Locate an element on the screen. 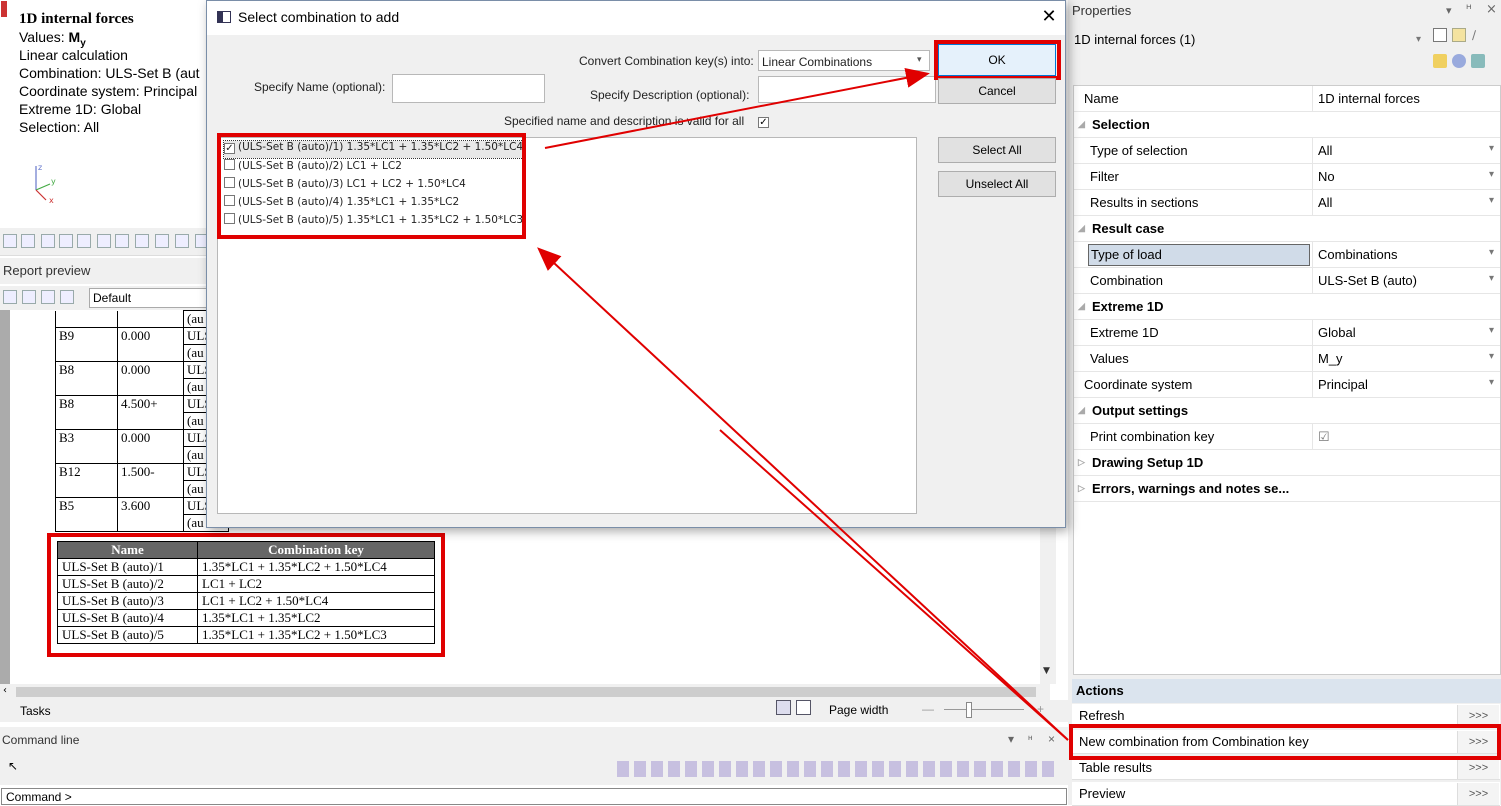  arrow-to-ok is located at coordinates (737, 108).